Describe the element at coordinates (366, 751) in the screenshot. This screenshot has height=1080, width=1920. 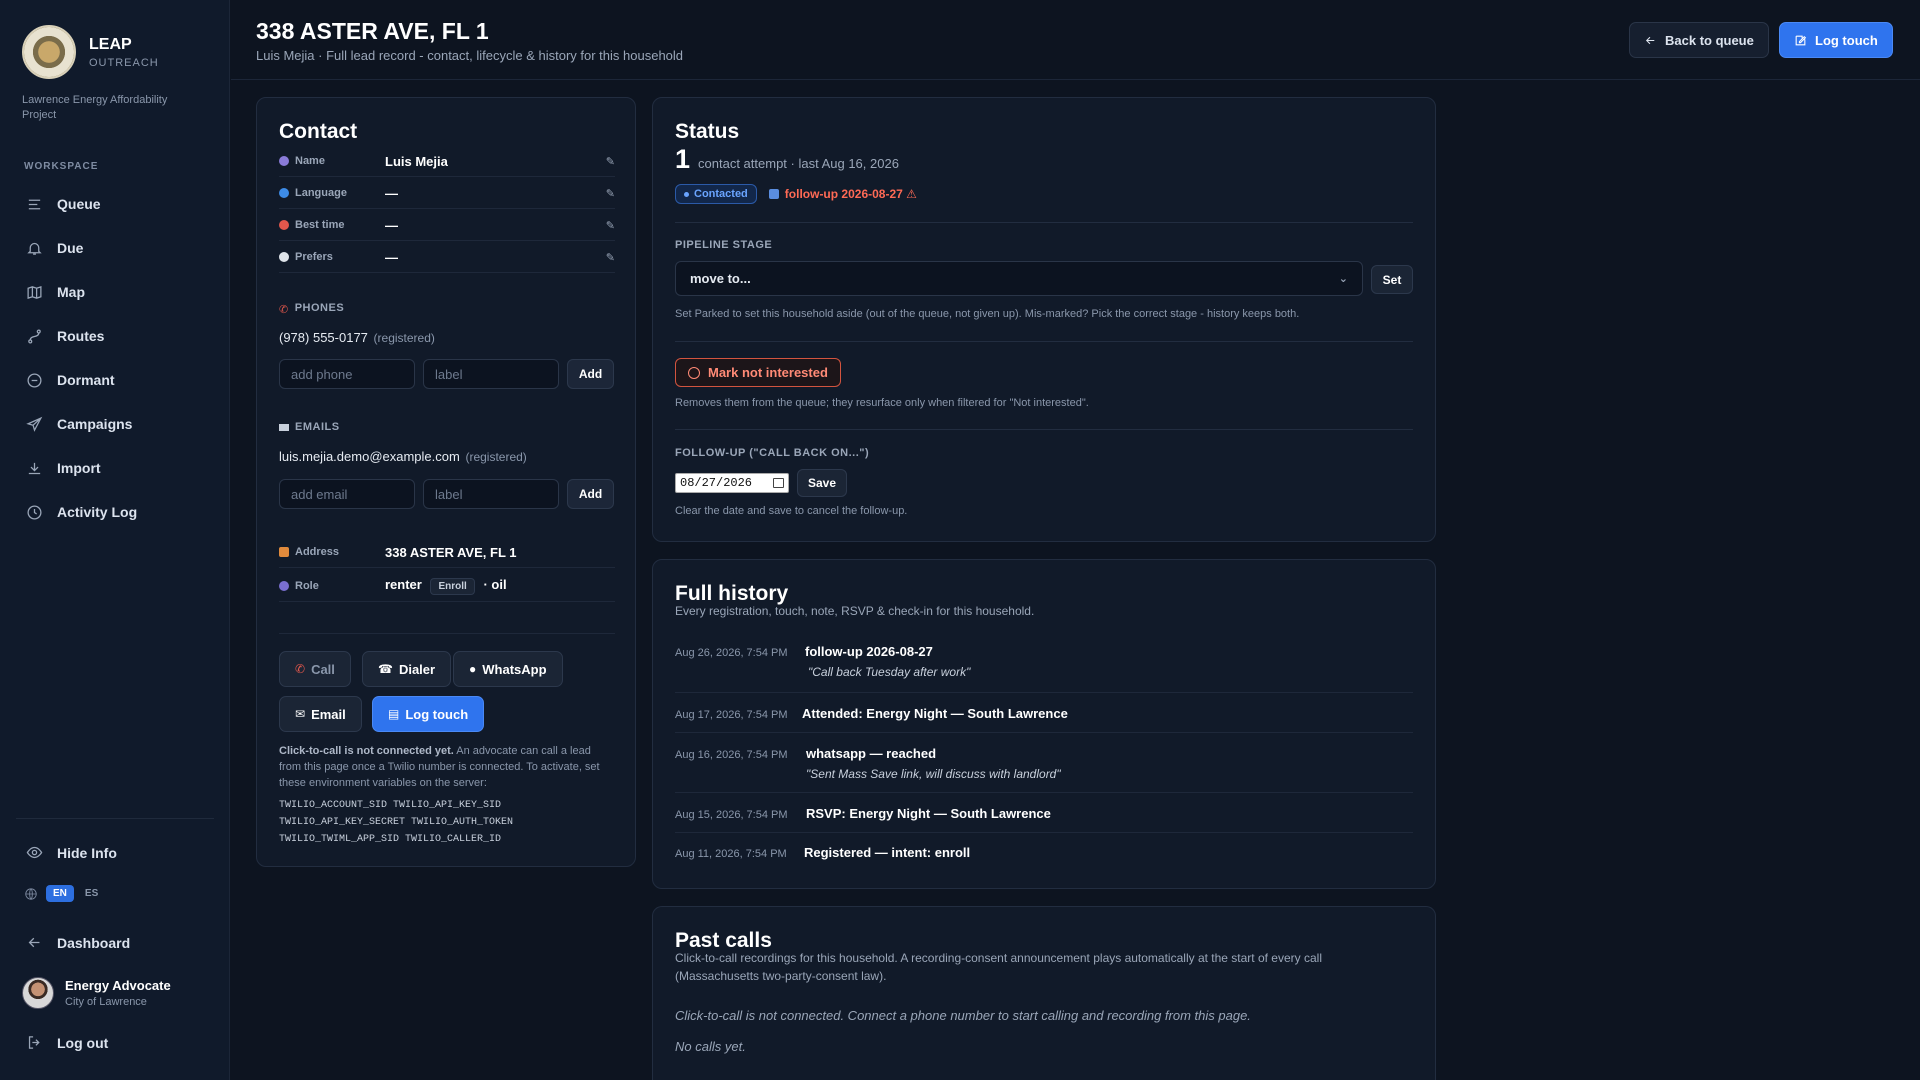
I see `note-bold: Click-to-call is not connected yet.` at that location.